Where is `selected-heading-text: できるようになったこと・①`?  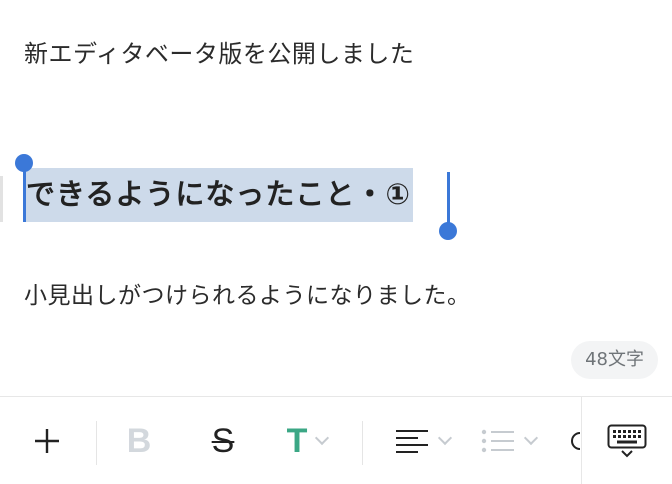
selected-heading-text: できるようになったこと・① is located at coordinates (218, 195).